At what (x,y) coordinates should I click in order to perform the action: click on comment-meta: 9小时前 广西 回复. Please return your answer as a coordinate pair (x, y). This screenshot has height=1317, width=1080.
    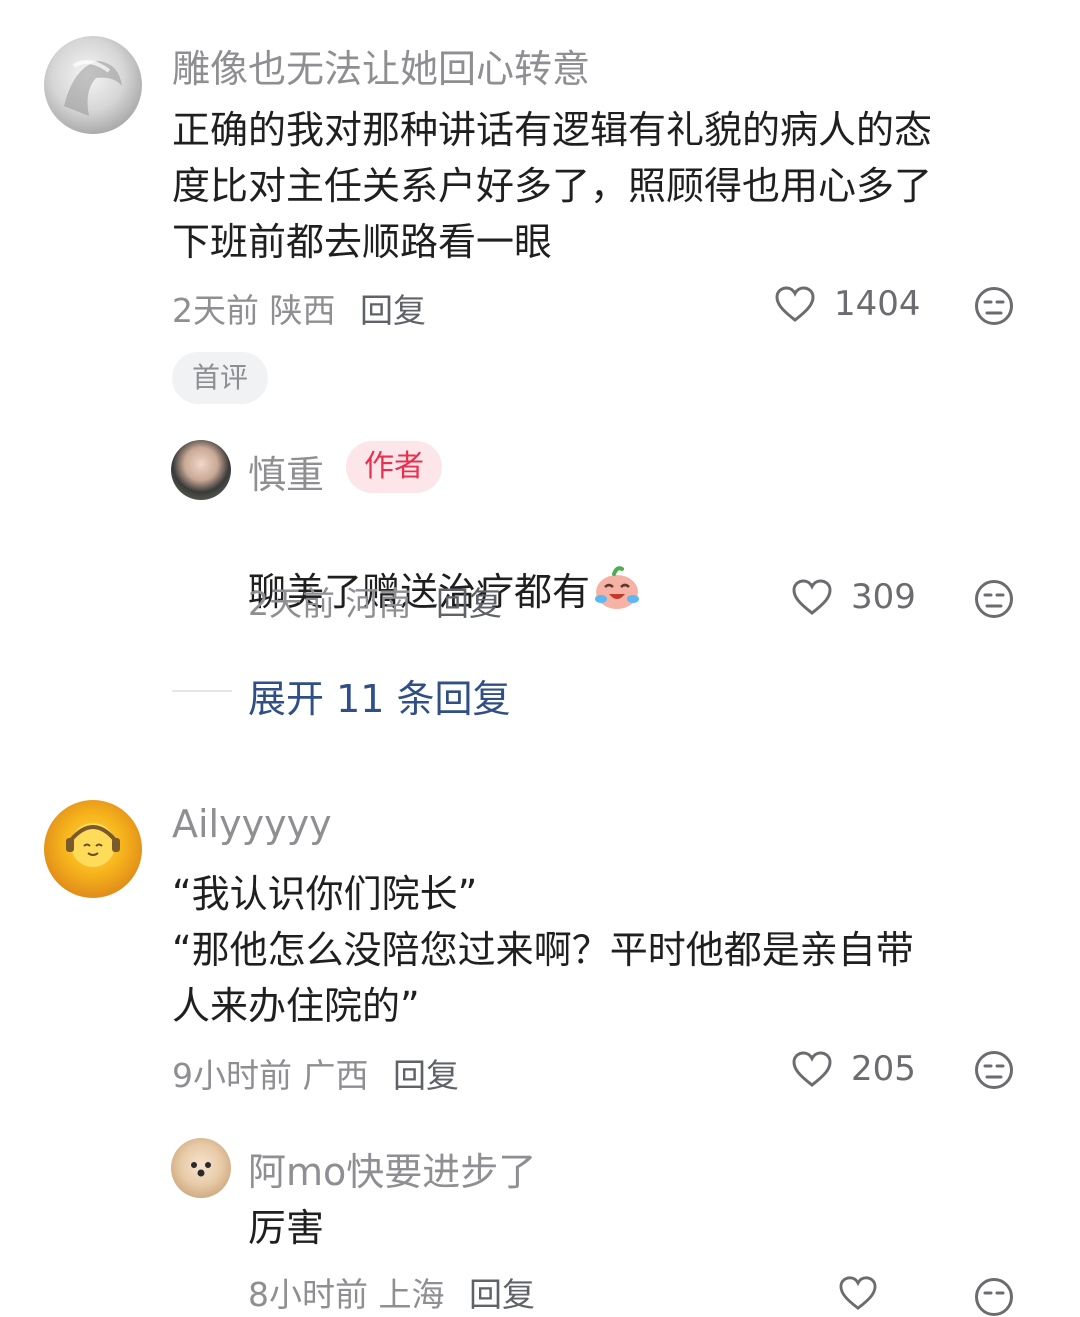
    Looking at the image, I should click on (315, 1073).